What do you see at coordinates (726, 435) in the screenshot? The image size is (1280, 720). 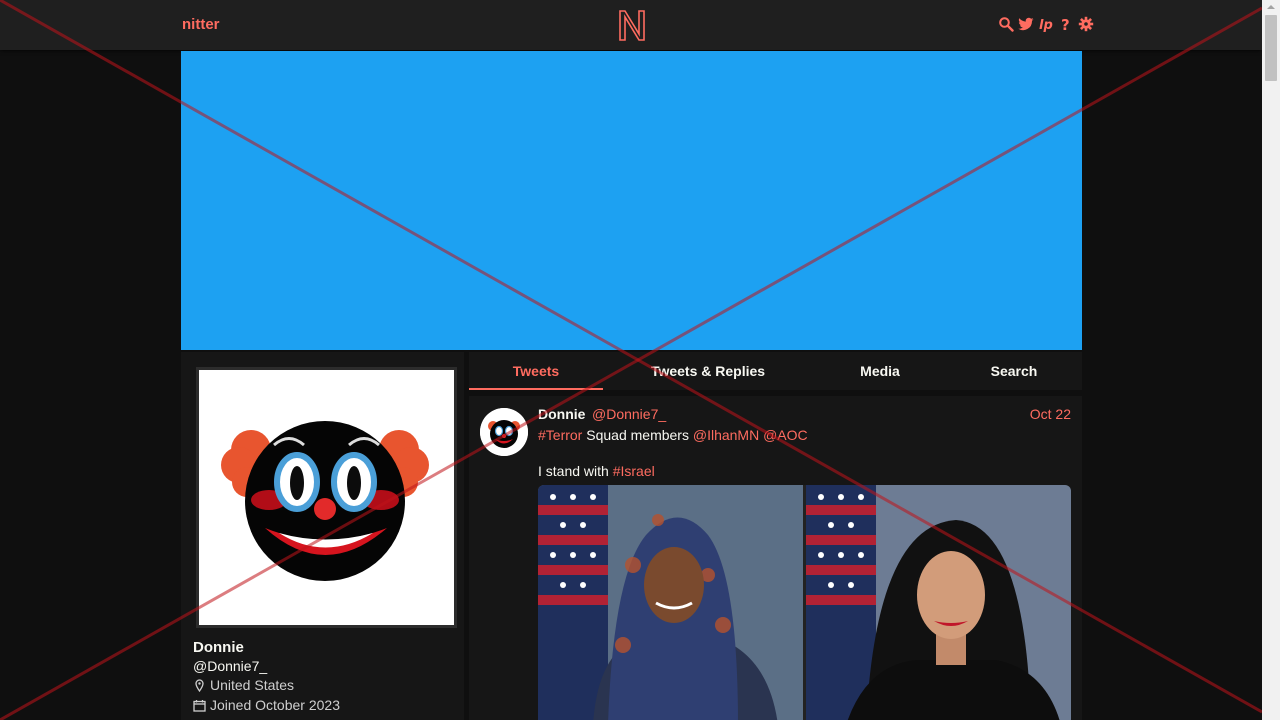 I see `mention-link: @IlhanMN` at bounding box center [726, 435].